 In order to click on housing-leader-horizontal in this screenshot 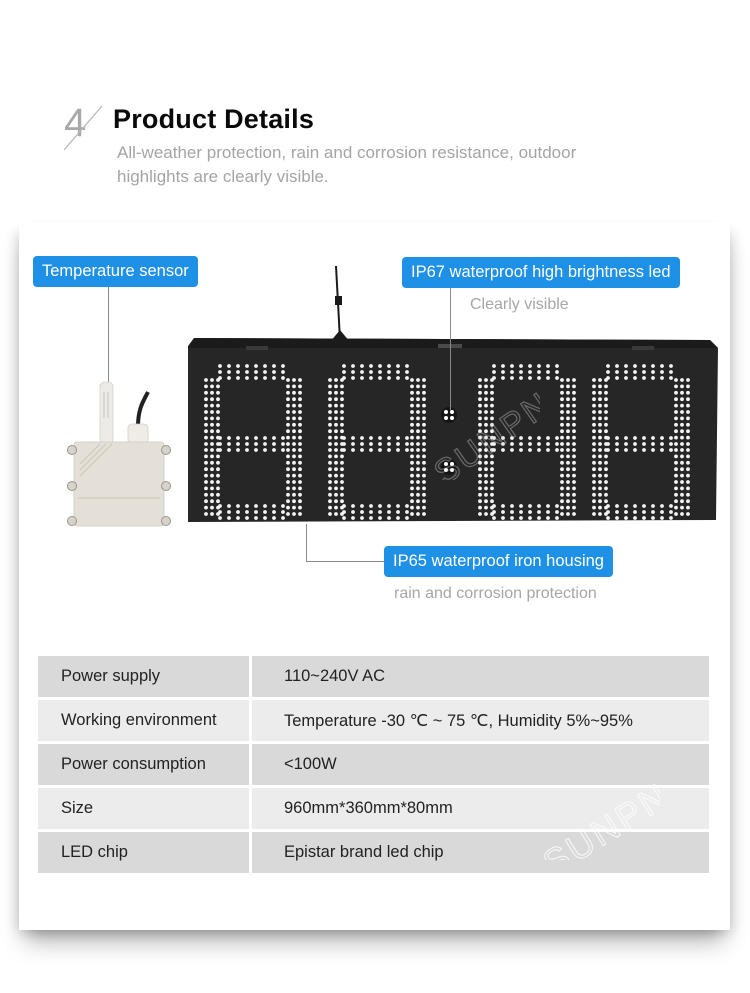, I will do `click(345, 561)`.